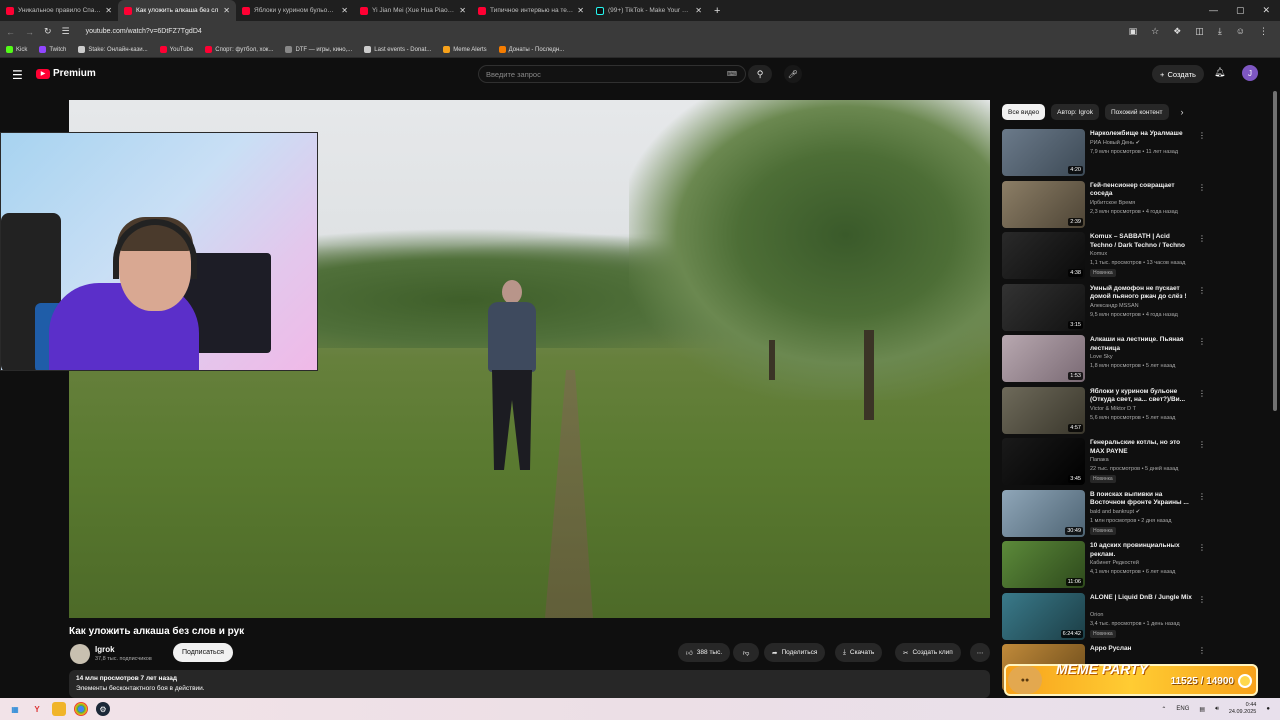  What do you see at coordinates (1240, 31) in the screenshot?
I see `profile-icon: ☺` at bounding box center [1240, 31].